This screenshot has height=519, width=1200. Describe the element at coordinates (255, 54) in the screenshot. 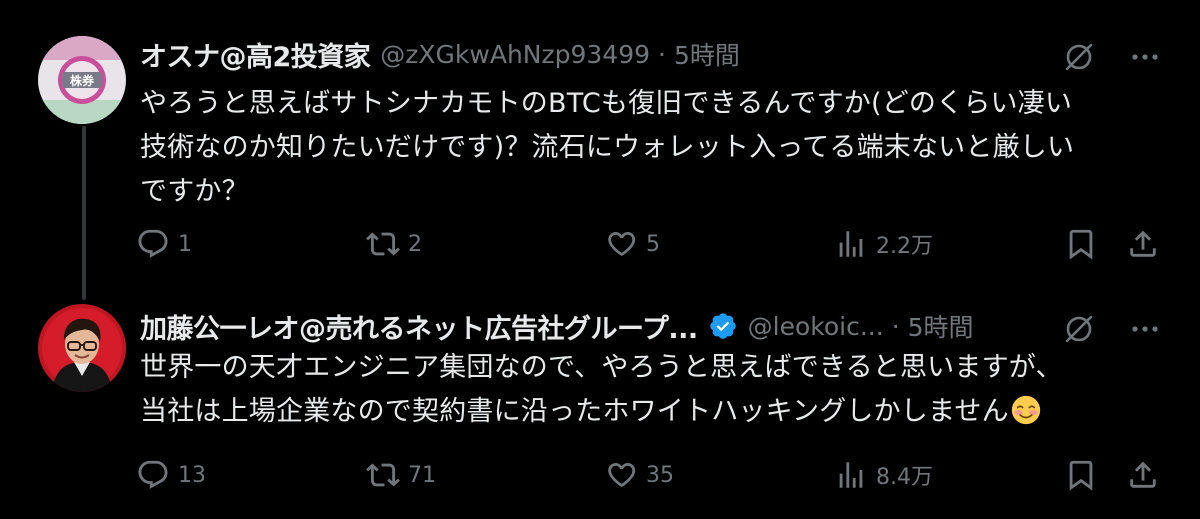

I see `display-name: オスナ@高2投資家` at that location.